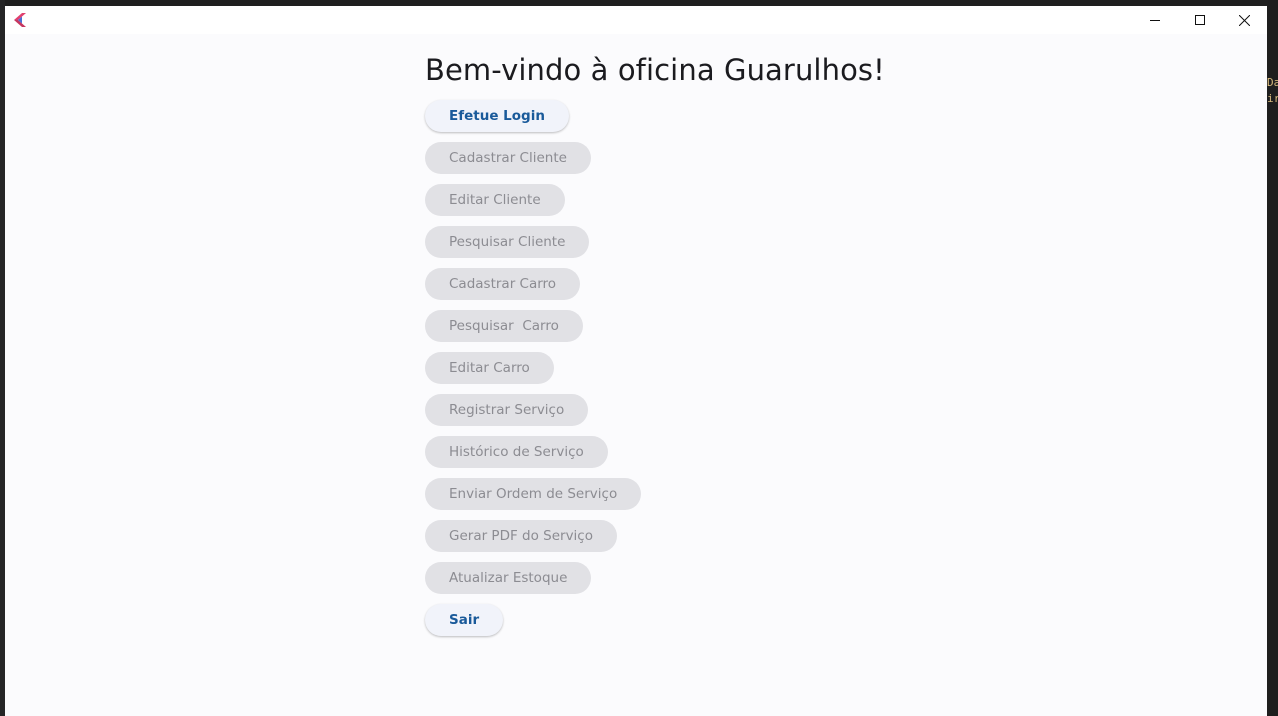  Describe the element at coordinates (507, 410) in the screenshot. I see `register-service-button: Registrar Serviço` at that location.